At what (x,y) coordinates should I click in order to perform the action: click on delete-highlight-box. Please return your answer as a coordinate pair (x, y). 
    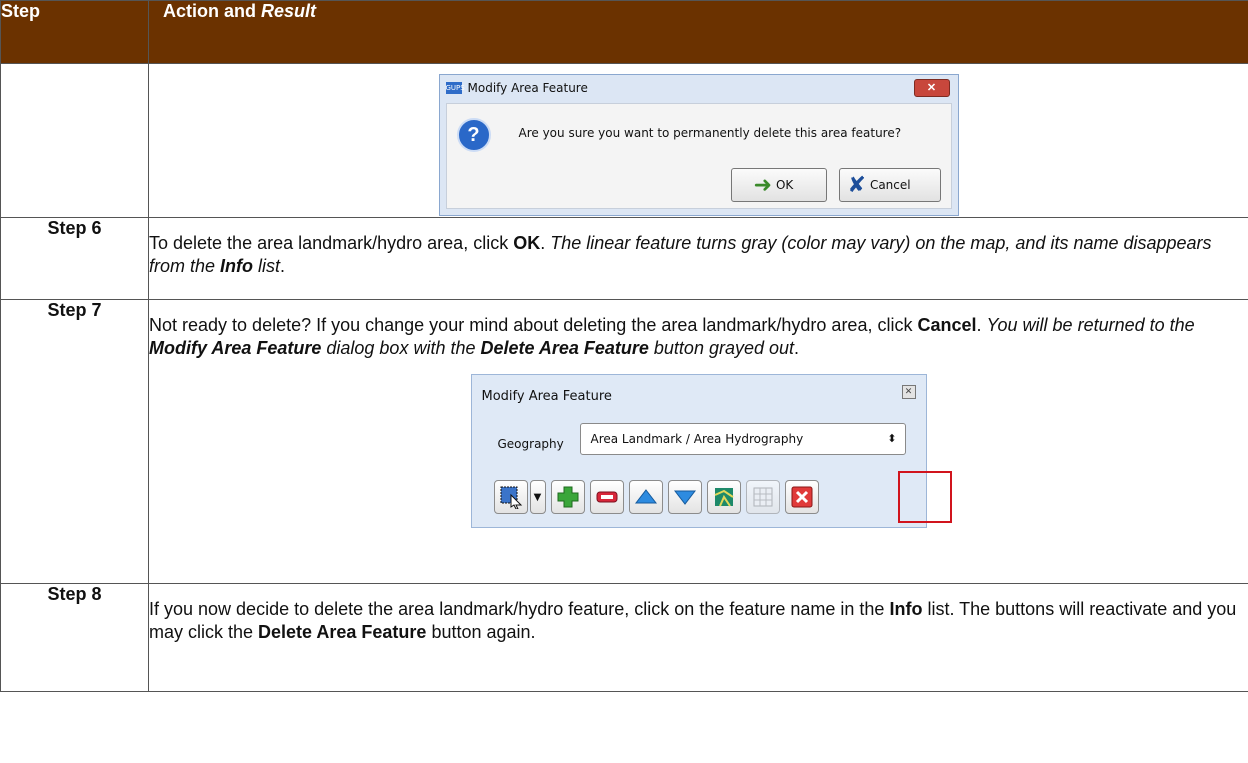
    Looking at the image, I should click on (924, 497).